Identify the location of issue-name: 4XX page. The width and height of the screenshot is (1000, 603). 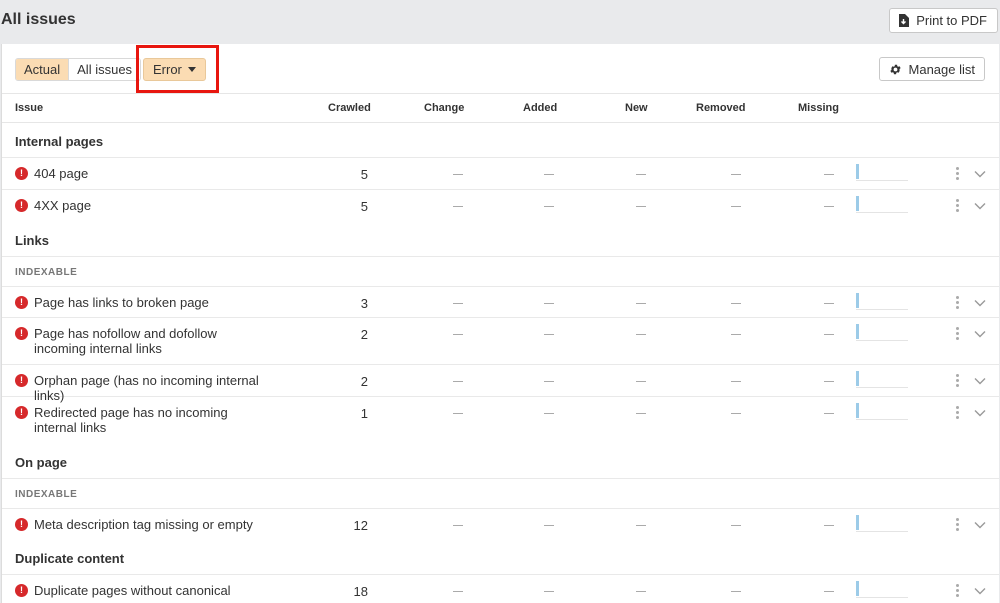
(151, 205).